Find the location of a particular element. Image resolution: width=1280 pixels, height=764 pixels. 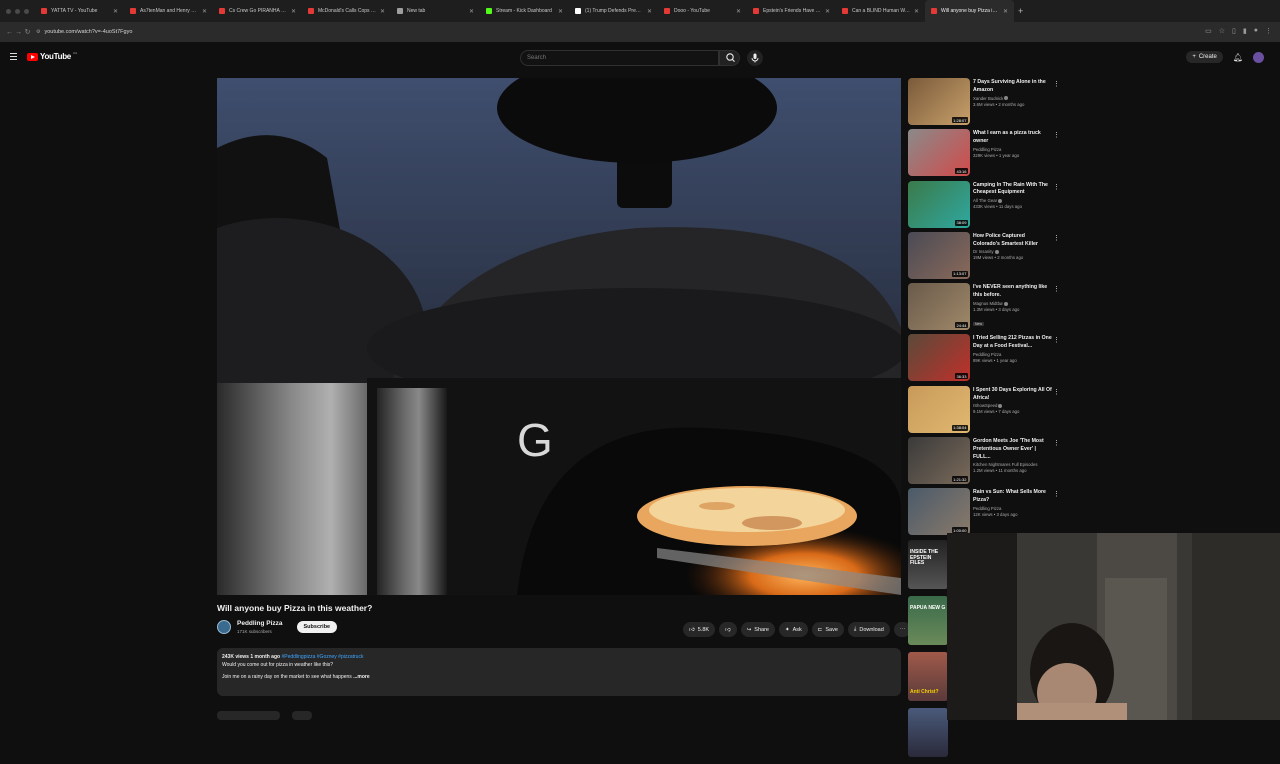

profile-icon: ● is located at coordinates (1256, 31).